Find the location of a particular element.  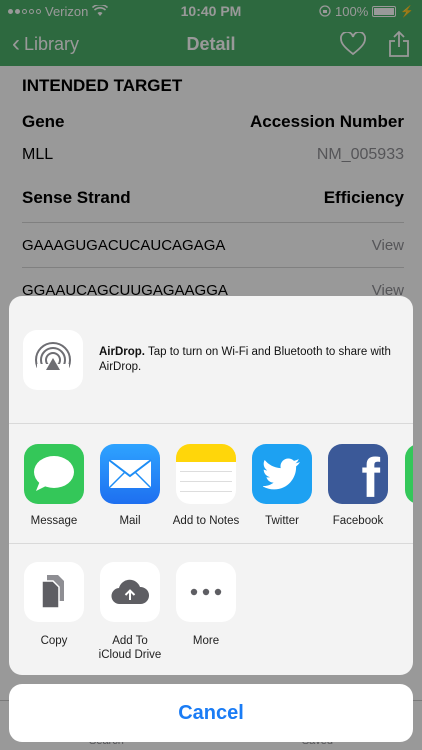

icloud-drive-action: Add To iCloud Drive is located at coordinates (130, 612).